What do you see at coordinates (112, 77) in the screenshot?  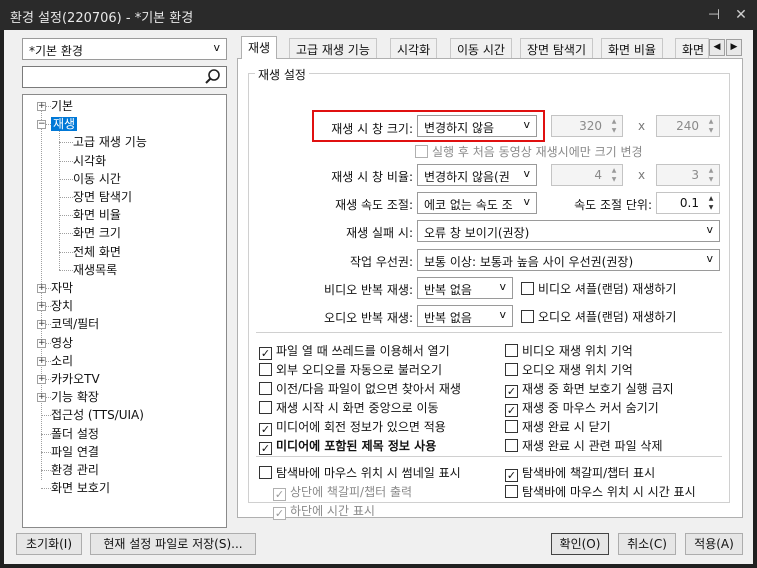 I see `search-input` at bounding box center [112, 77].